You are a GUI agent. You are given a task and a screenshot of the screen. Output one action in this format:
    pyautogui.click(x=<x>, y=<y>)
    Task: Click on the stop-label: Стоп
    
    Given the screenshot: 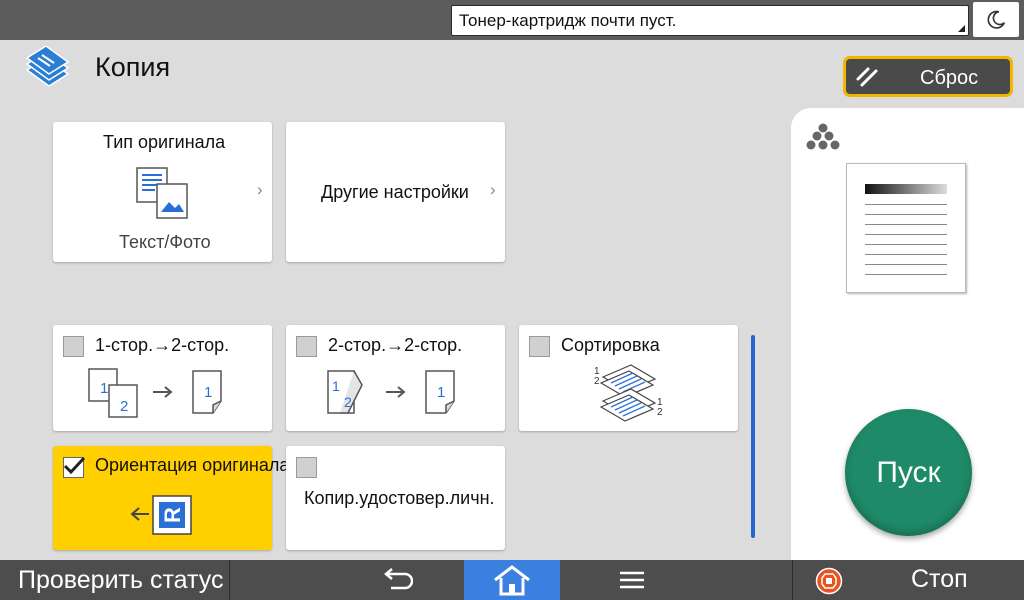 What is the action you would take?
    pyautogui.click(x=939, y=579)
    